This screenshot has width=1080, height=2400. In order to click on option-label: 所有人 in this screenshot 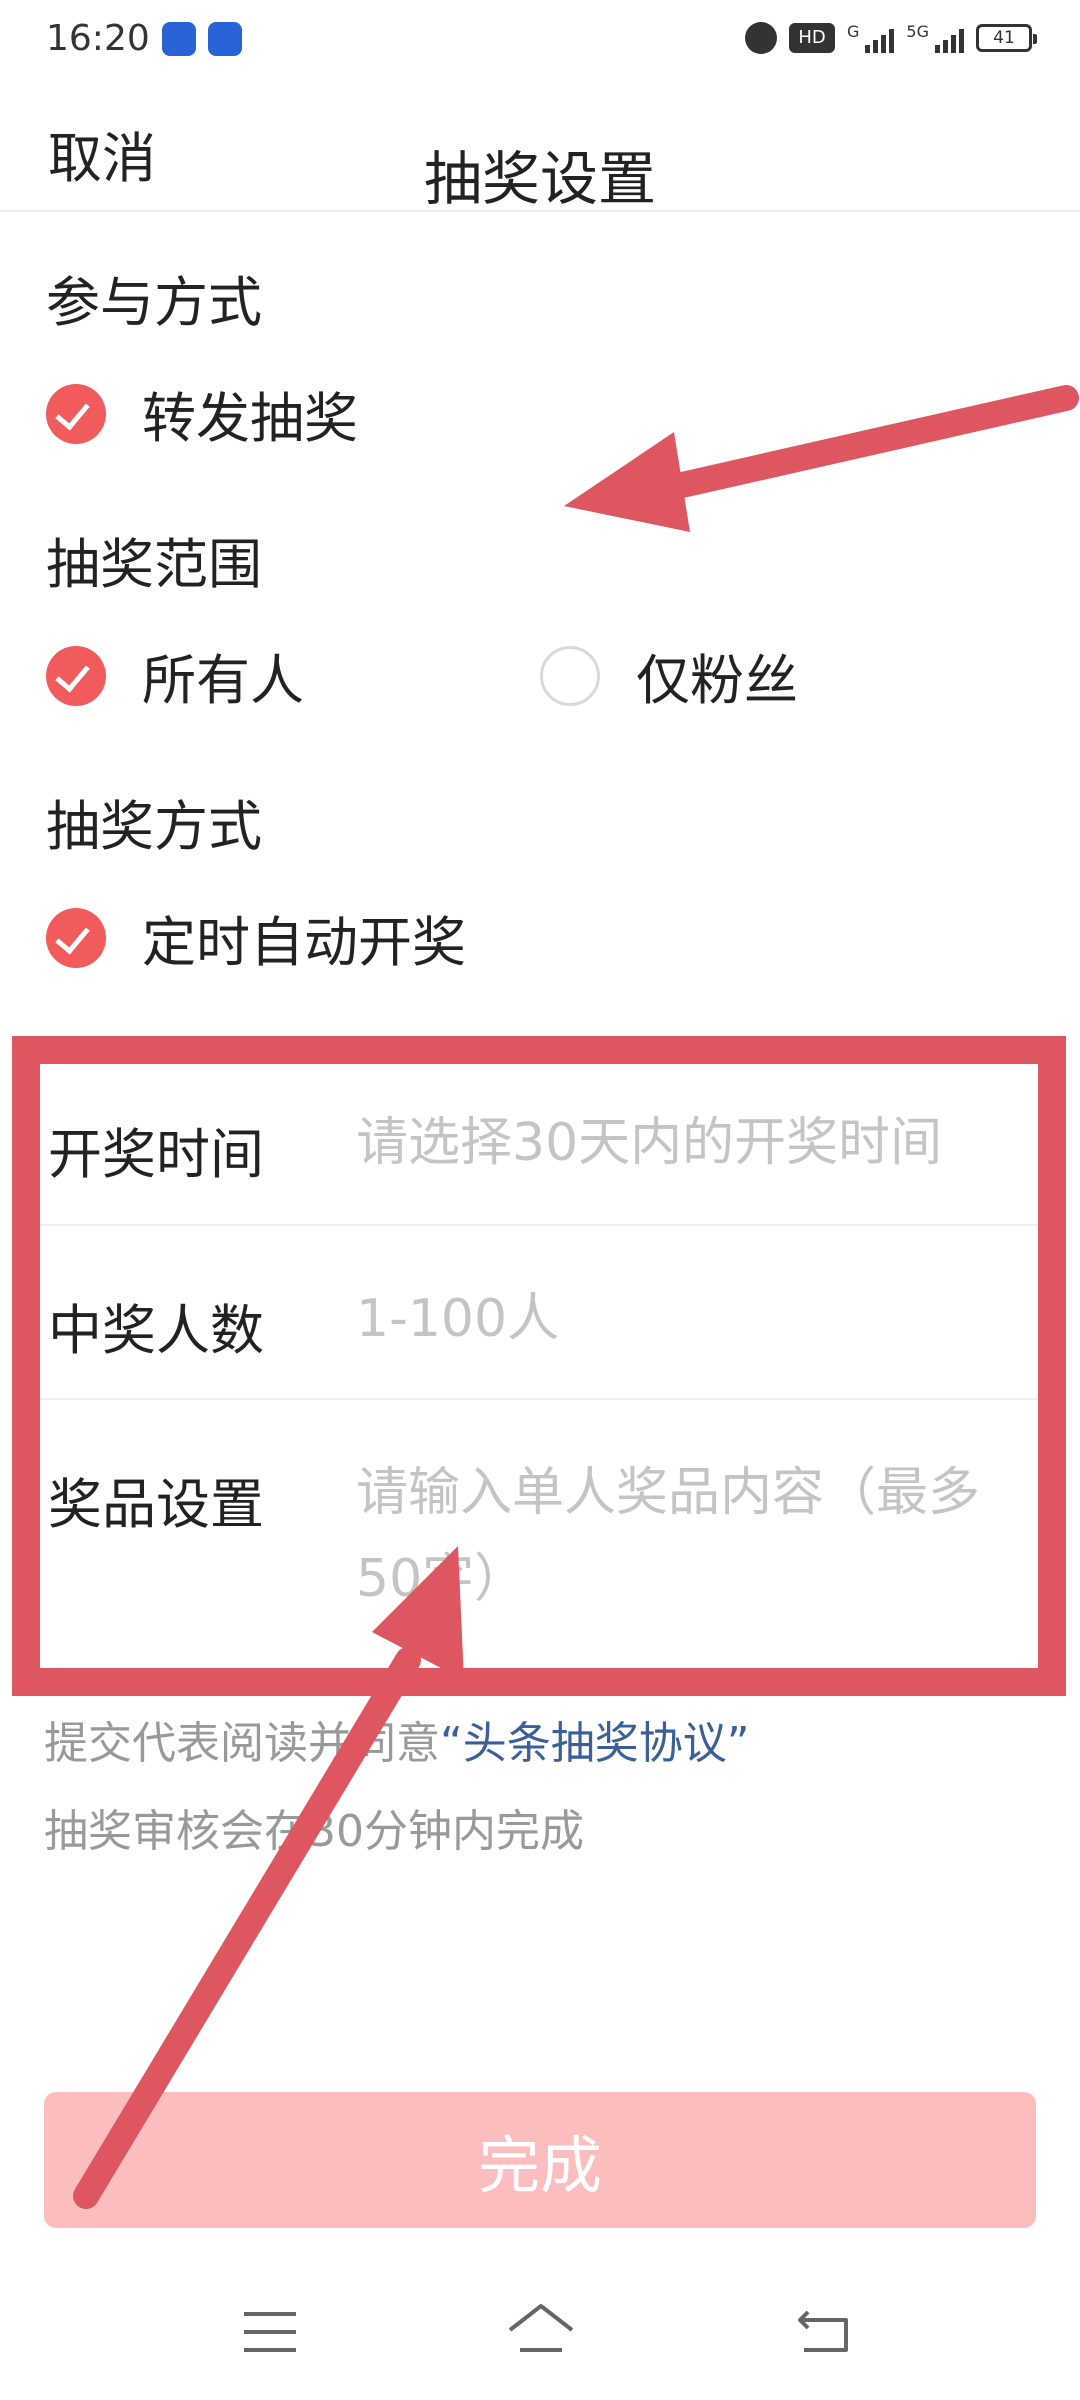, I will do `click(223, 680)`.